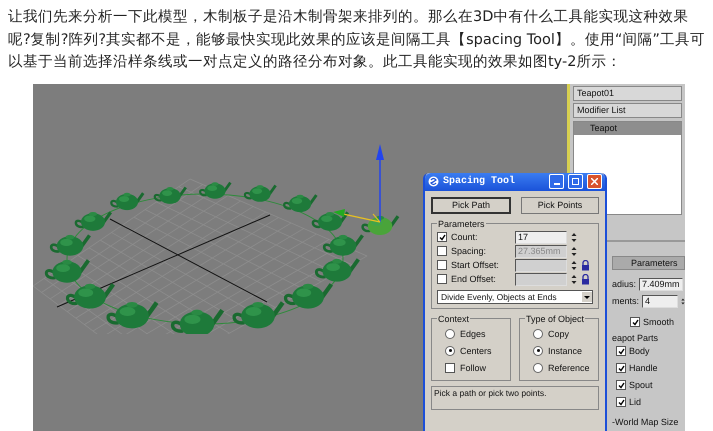 The width and height of the screenshot is (713, 431). I want to click on minimize-button, so click(556, 181).